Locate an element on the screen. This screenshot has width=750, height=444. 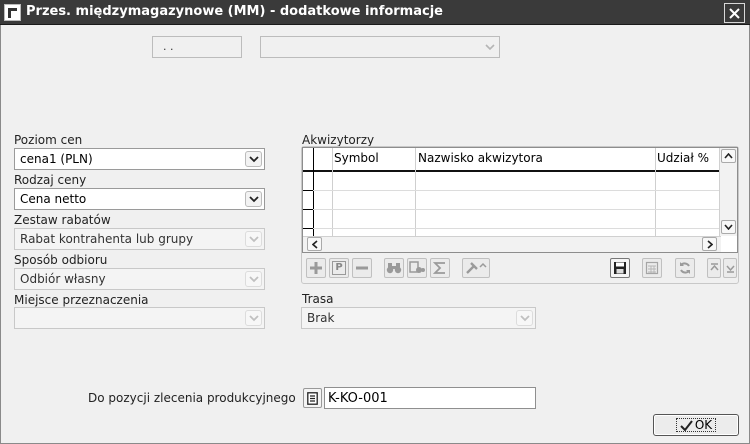
remove-row-button is located at coordinates (362, 268).